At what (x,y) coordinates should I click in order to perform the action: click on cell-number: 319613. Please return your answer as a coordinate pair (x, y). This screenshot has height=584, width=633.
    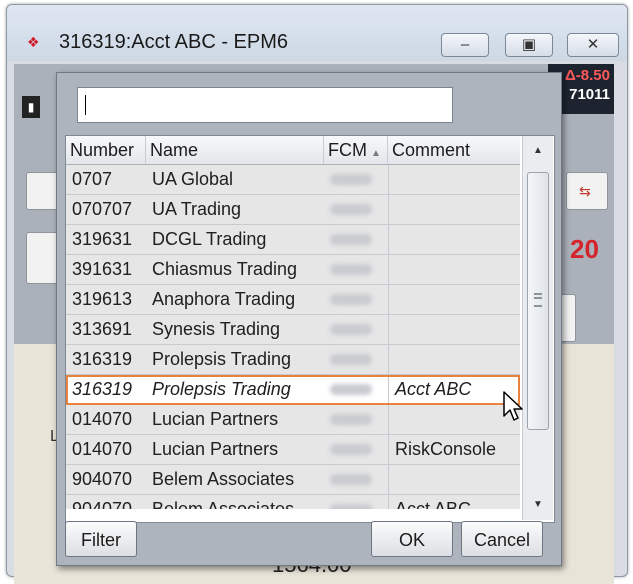
    Looking at the image, I should click on (106, 299).